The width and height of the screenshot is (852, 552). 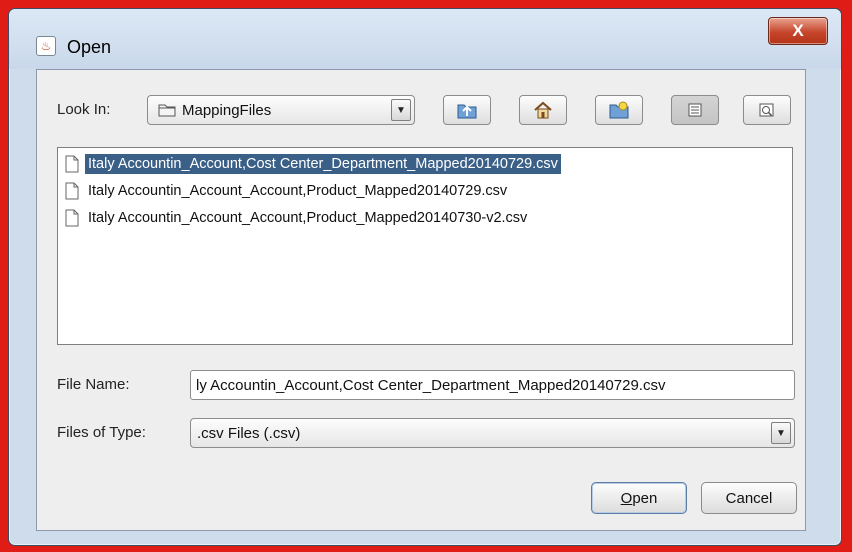 I want to click on new-folder-button, so click(x=619, y=110).